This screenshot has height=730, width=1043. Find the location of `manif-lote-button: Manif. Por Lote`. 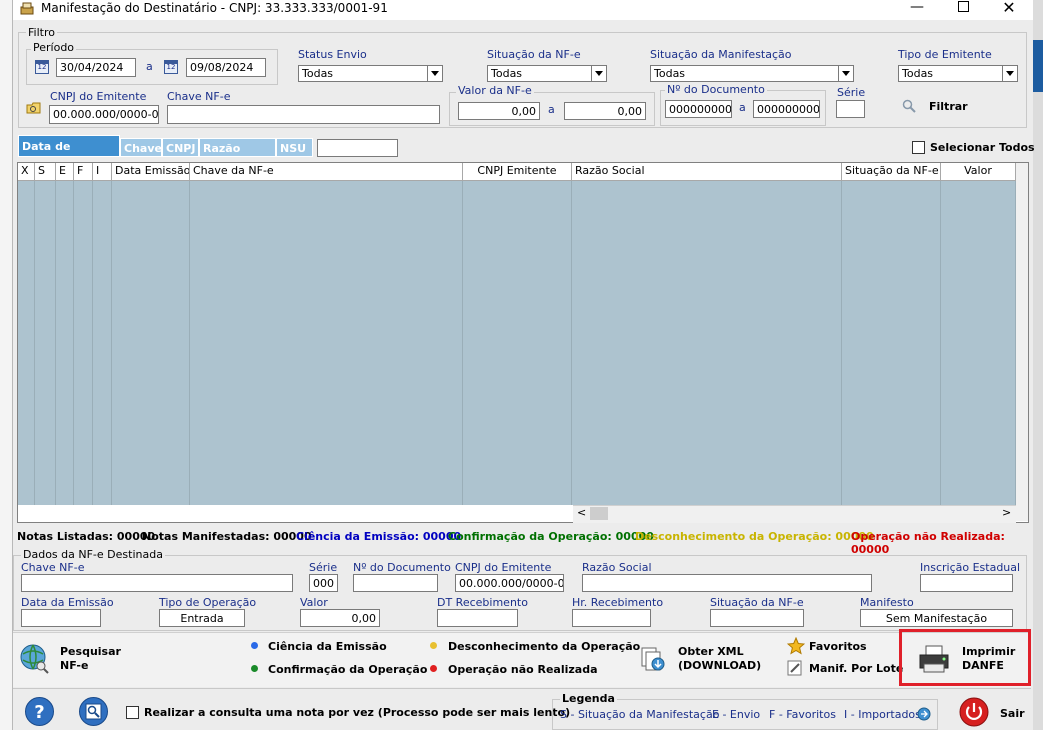

manif-lote-button: Manif. Por Lote is located at coordinates (856, 668).